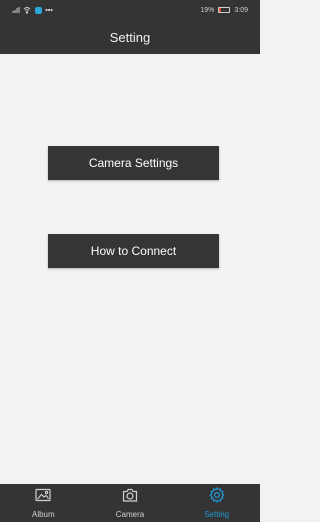 The height and width of the screenshot is (522, 320). I want to click on nav-setting: Setting, so click(216, 503).